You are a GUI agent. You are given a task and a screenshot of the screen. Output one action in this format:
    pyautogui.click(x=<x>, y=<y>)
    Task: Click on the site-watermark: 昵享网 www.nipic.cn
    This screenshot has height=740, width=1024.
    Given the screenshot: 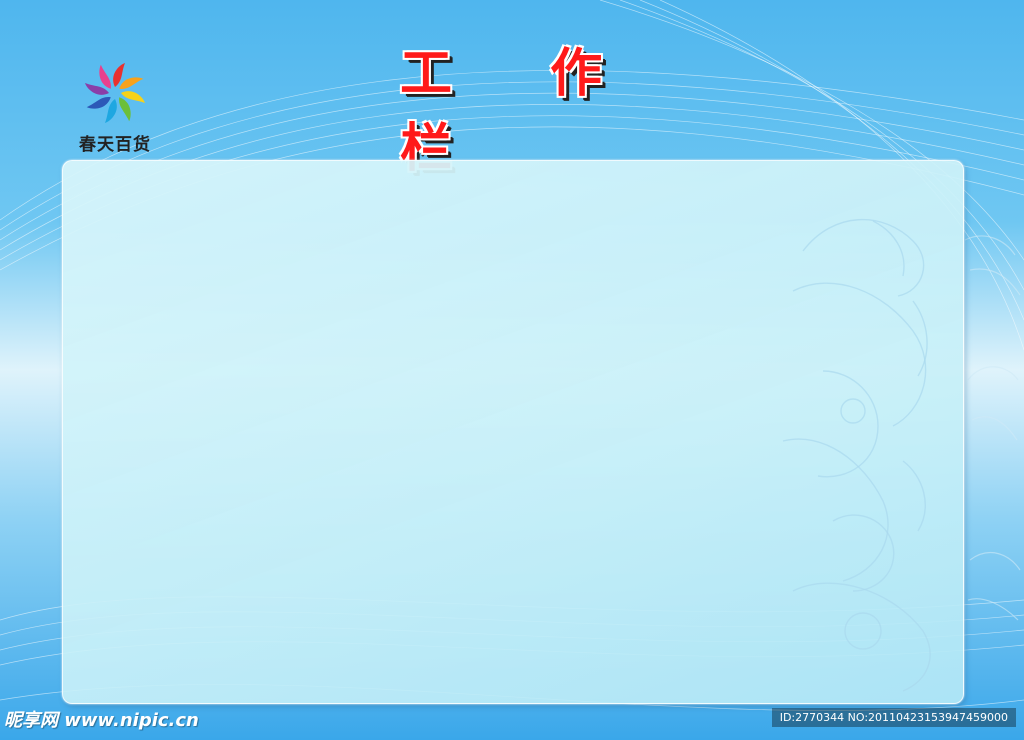 What is the action you would take?
    pyautogui.click(x=101, y=720)
    